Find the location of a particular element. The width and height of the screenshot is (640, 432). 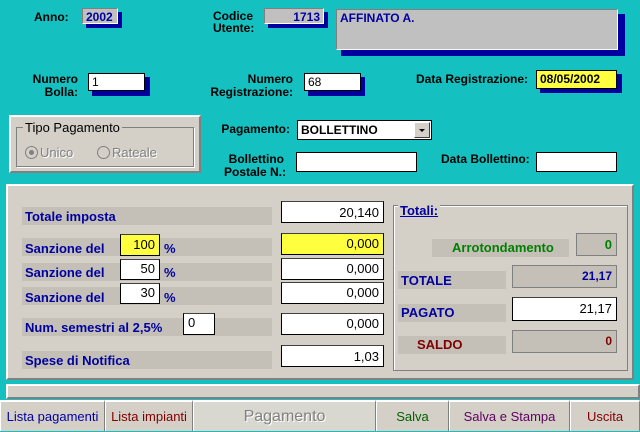

radio-rateale is located at coordinates (103, 152).